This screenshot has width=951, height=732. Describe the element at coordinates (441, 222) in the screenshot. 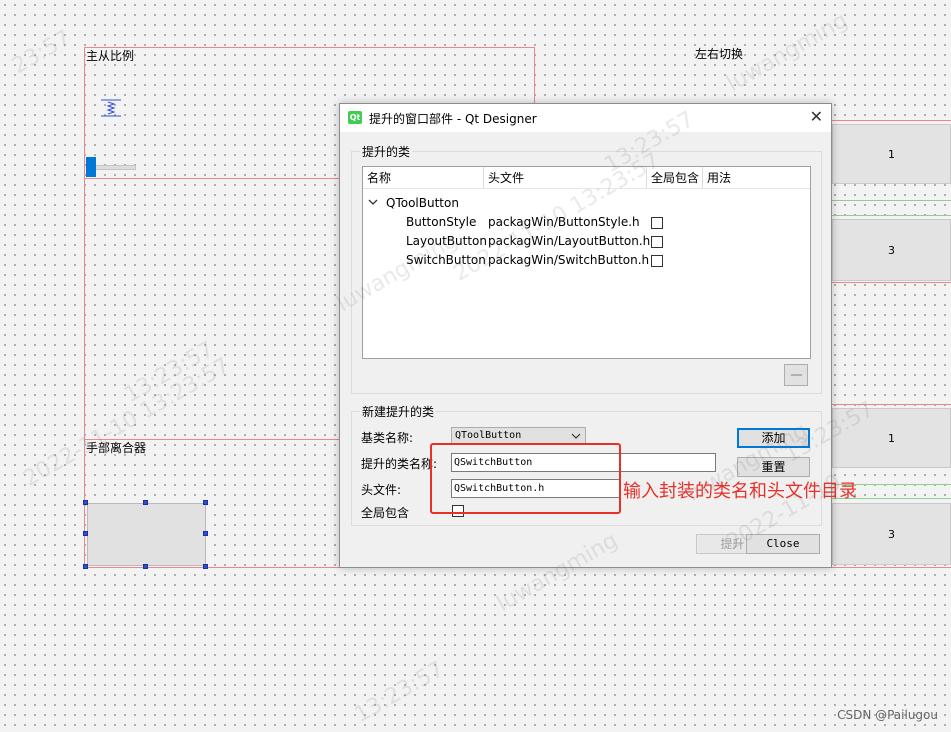

I see `tree-row-name: ButtonStyle` at that location.